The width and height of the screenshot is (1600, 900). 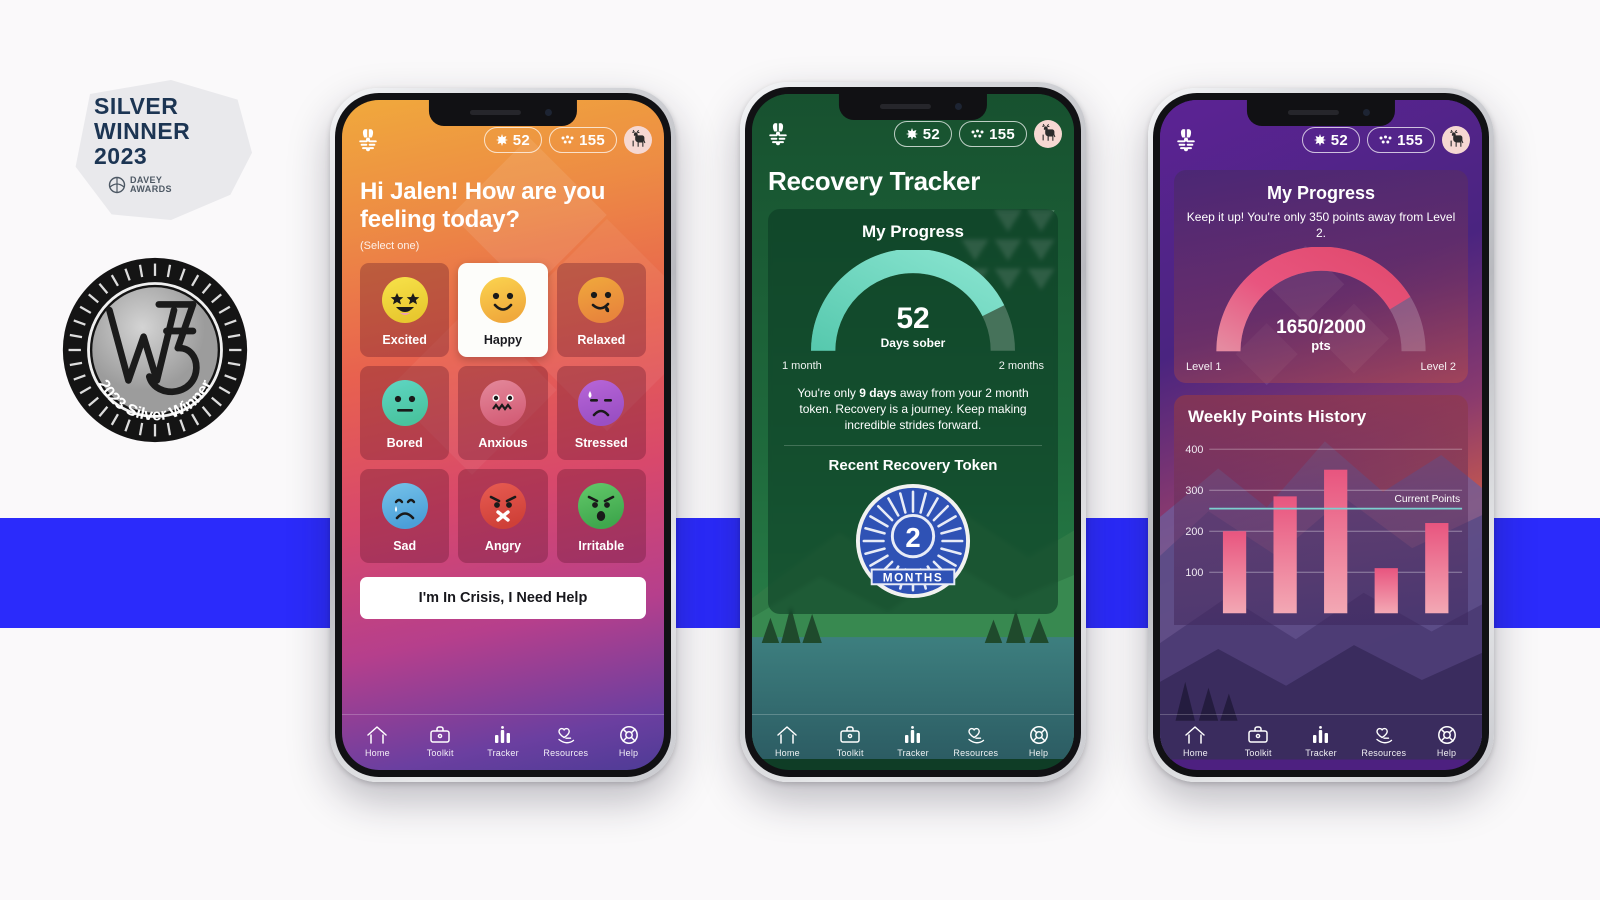 I want to click on mood-option-label: Excited, so click(x=404, y=340).